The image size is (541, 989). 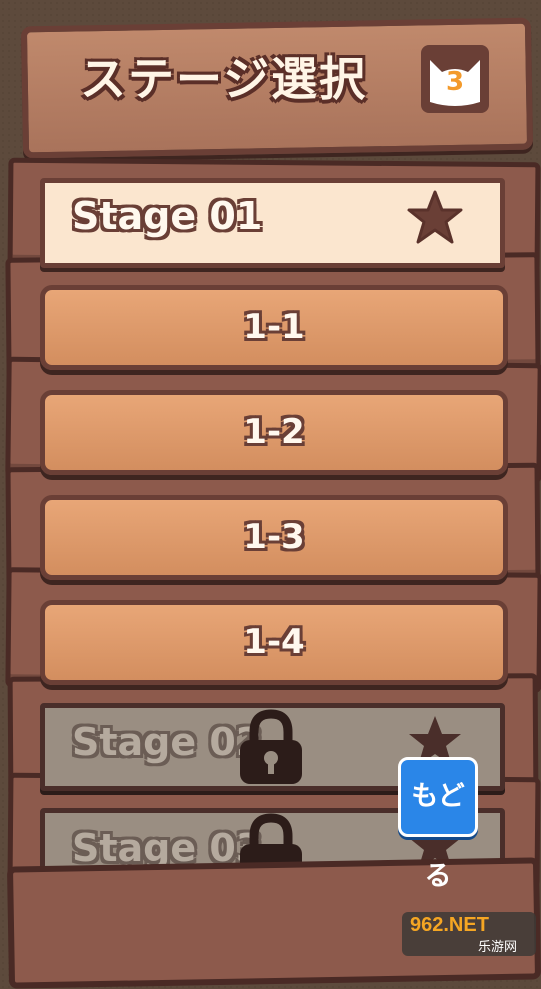 What do you see at coordinates (455, 82) in the screenshot?
I see `cat-count: 3` at bounding box center [455, 82].